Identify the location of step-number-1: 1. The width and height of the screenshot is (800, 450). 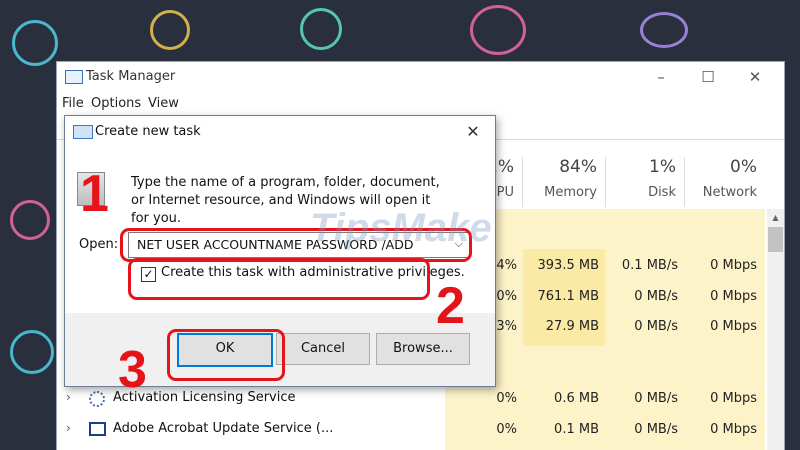
(94, 194).